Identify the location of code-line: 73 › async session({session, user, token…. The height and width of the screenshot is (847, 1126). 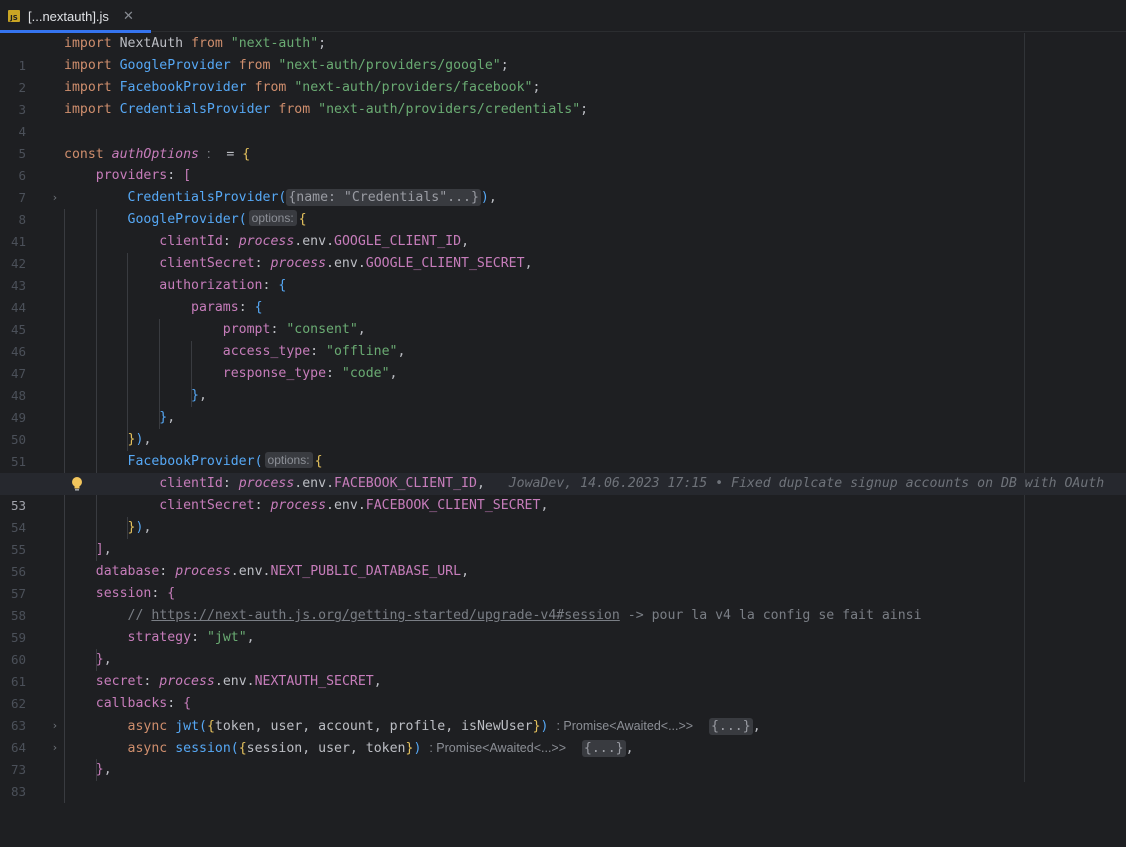
(563, 757).